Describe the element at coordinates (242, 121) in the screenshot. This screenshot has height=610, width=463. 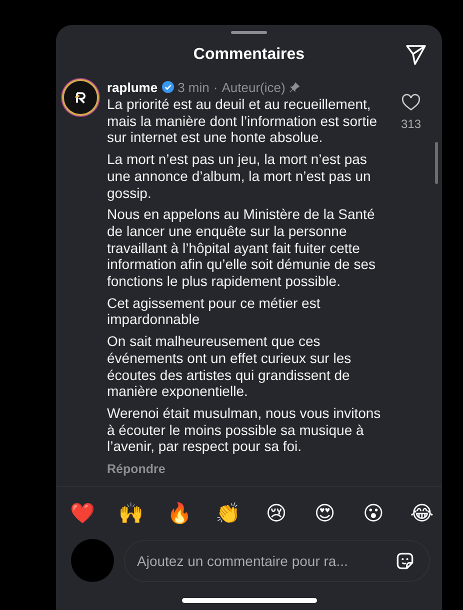
I see `comment-paragraph: La priorité est au deuil et au recueillement, mais la manière dont l’information est sortie sur internet est une honte absolue.` at that location.